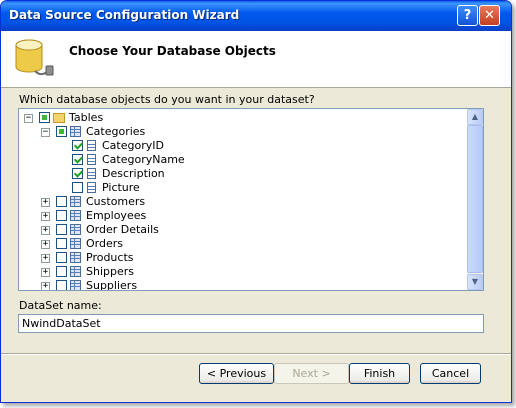 The width and height of the screenshot is (516, 408). I want to click on tree-node-label: Tables, so click(86, 117).